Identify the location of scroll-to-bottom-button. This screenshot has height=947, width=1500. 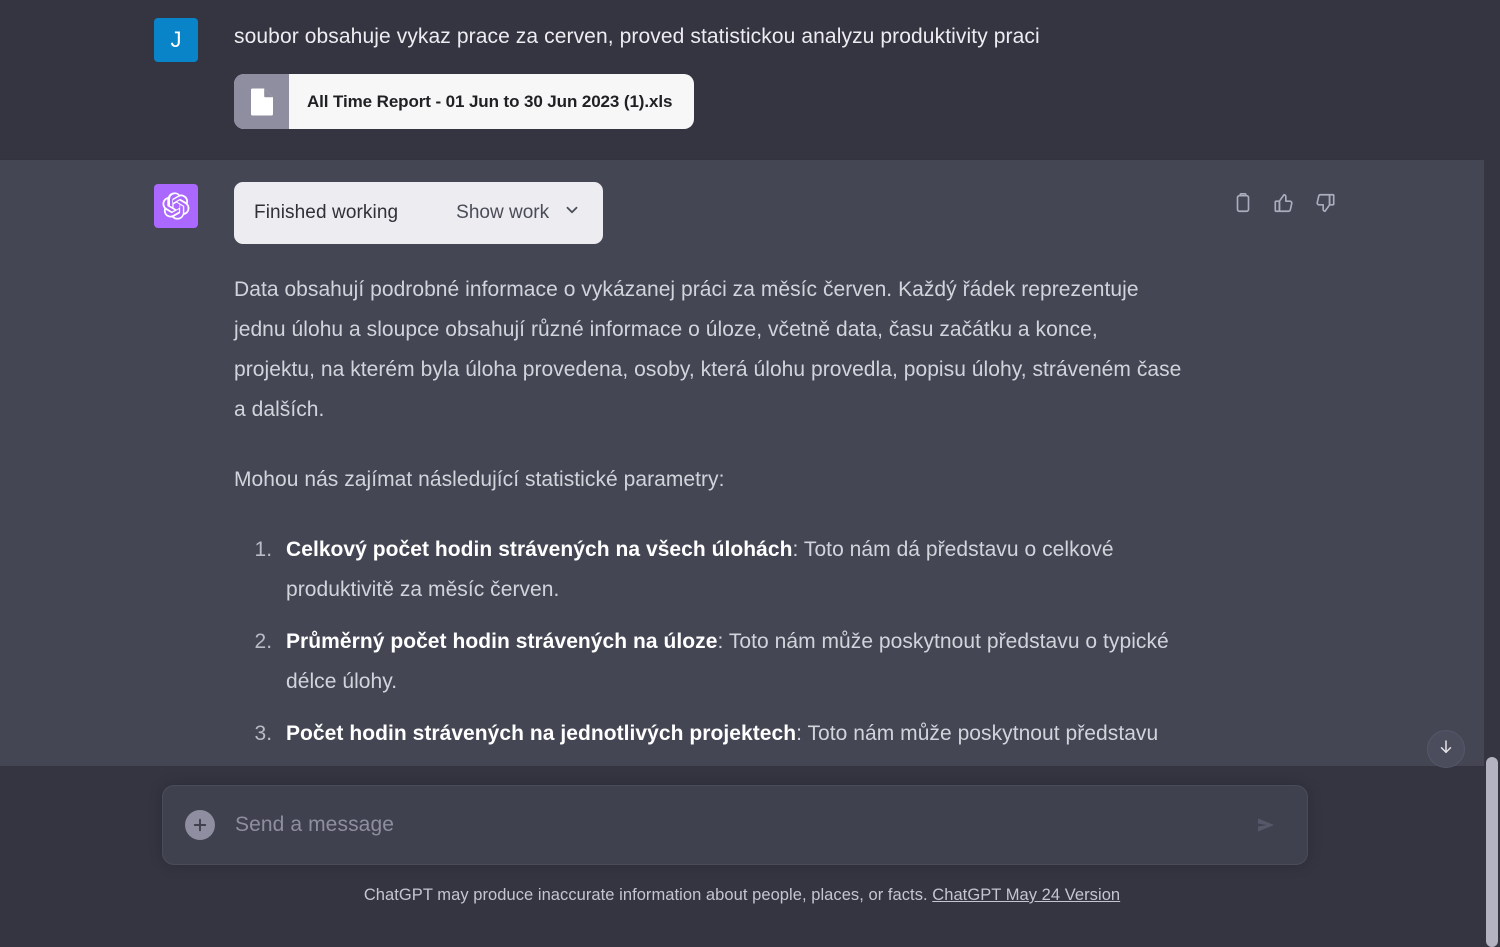
(1446, 749).